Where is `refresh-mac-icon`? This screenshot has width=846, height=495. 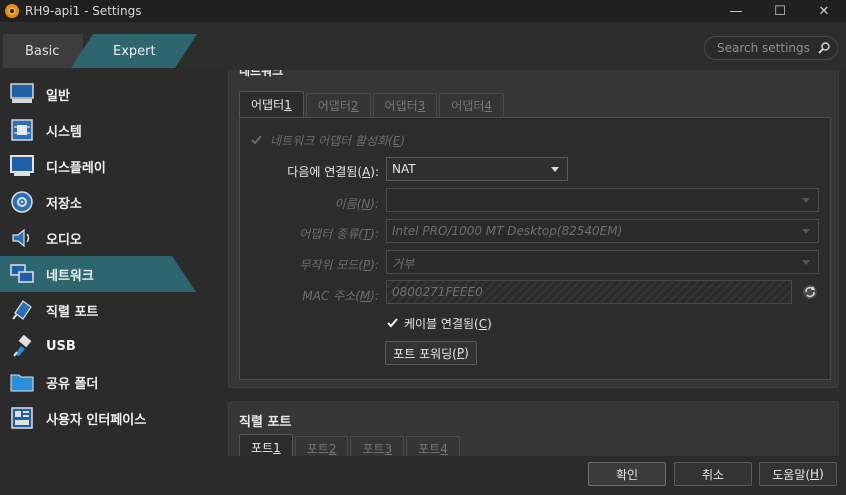
refresh-mac-icon is located at coordinates (810, 292).